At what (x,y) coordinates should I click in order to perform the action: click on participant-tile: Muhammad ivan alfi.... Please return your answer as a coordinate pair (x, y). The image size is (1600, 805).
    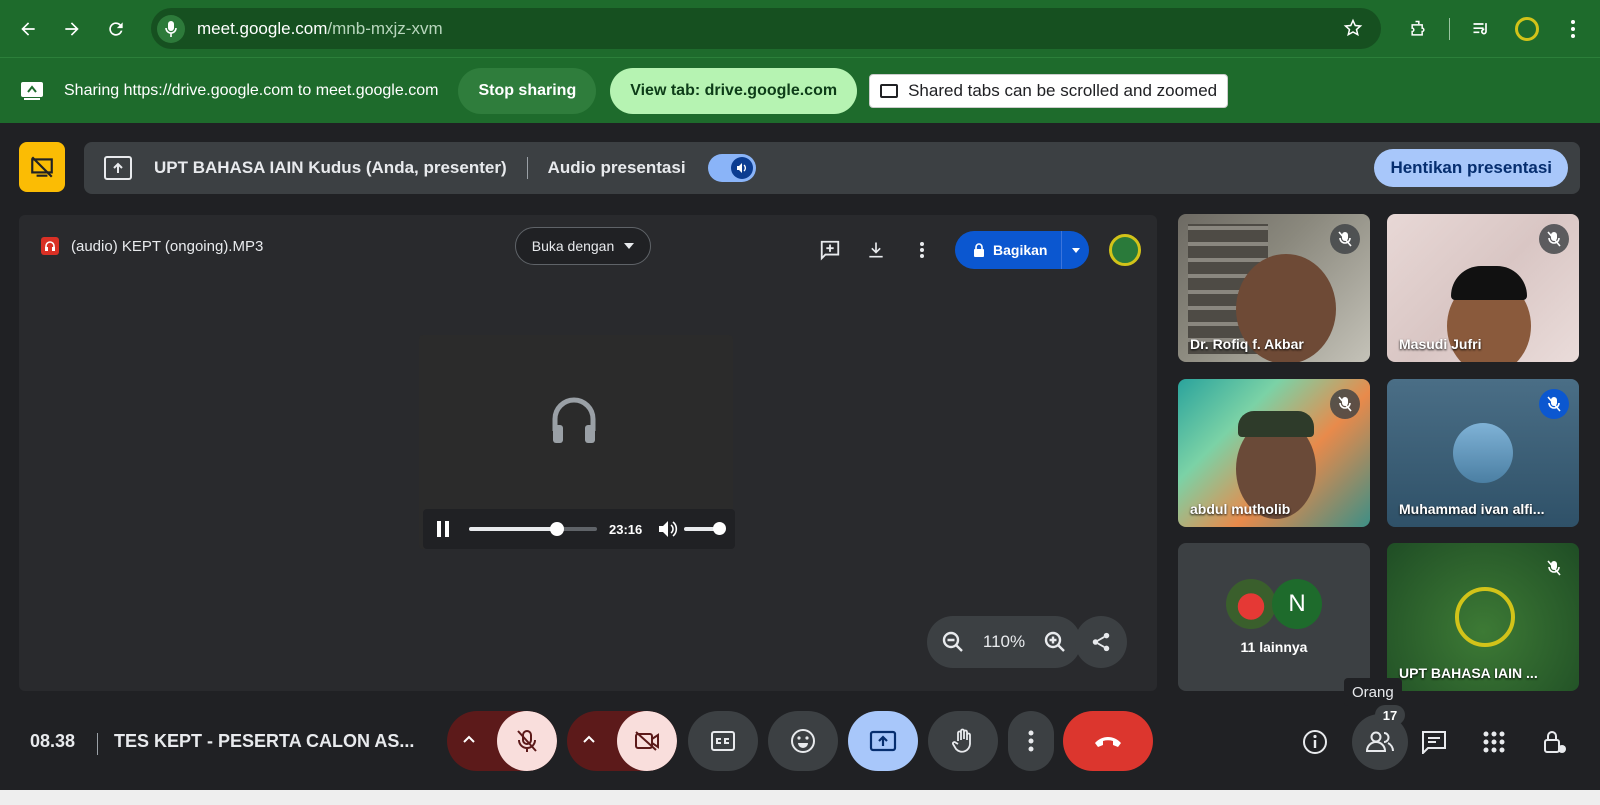
    Looking at the image, I should click on (1483, 453).